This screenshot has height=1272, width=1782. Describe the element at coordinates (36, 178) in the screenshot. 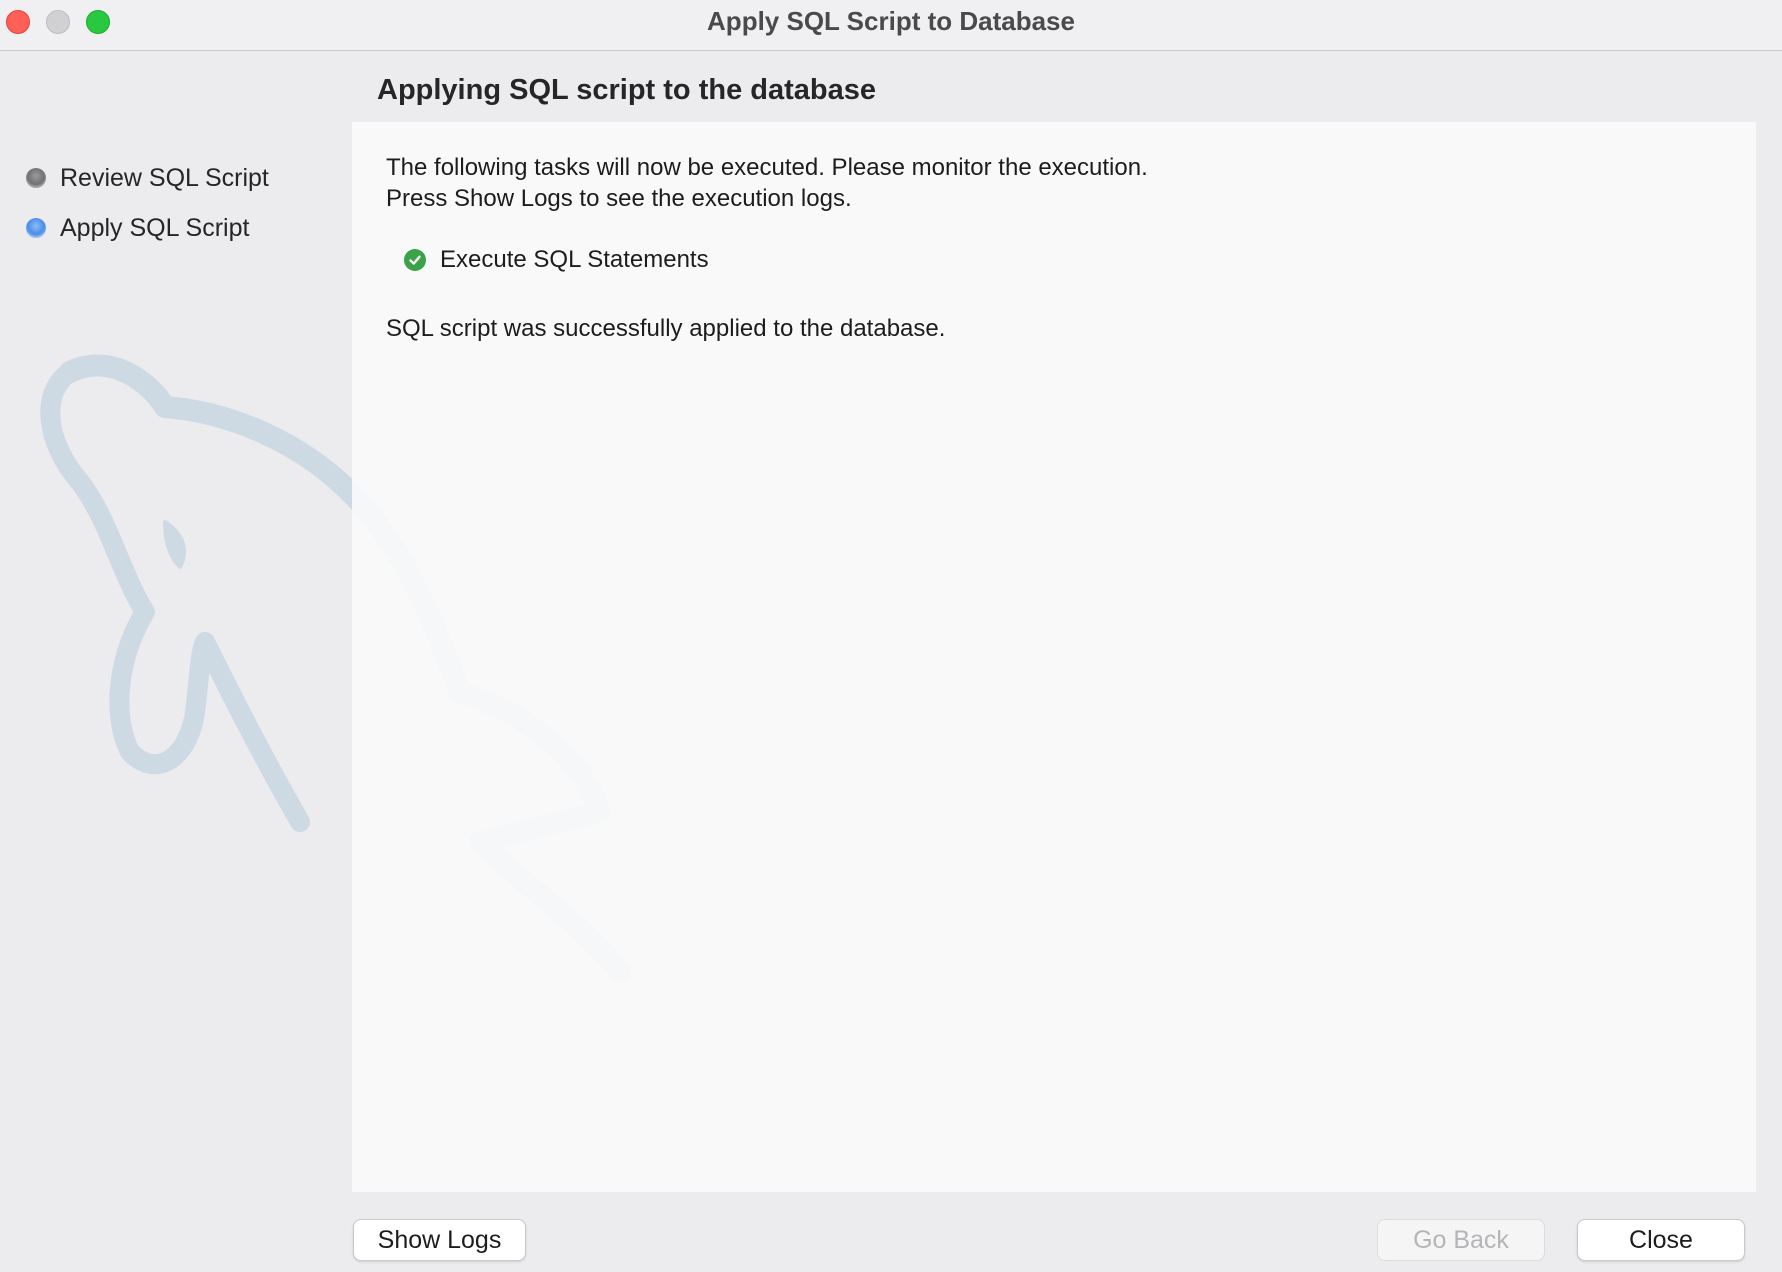

I see `step-complete-icon` at that location.